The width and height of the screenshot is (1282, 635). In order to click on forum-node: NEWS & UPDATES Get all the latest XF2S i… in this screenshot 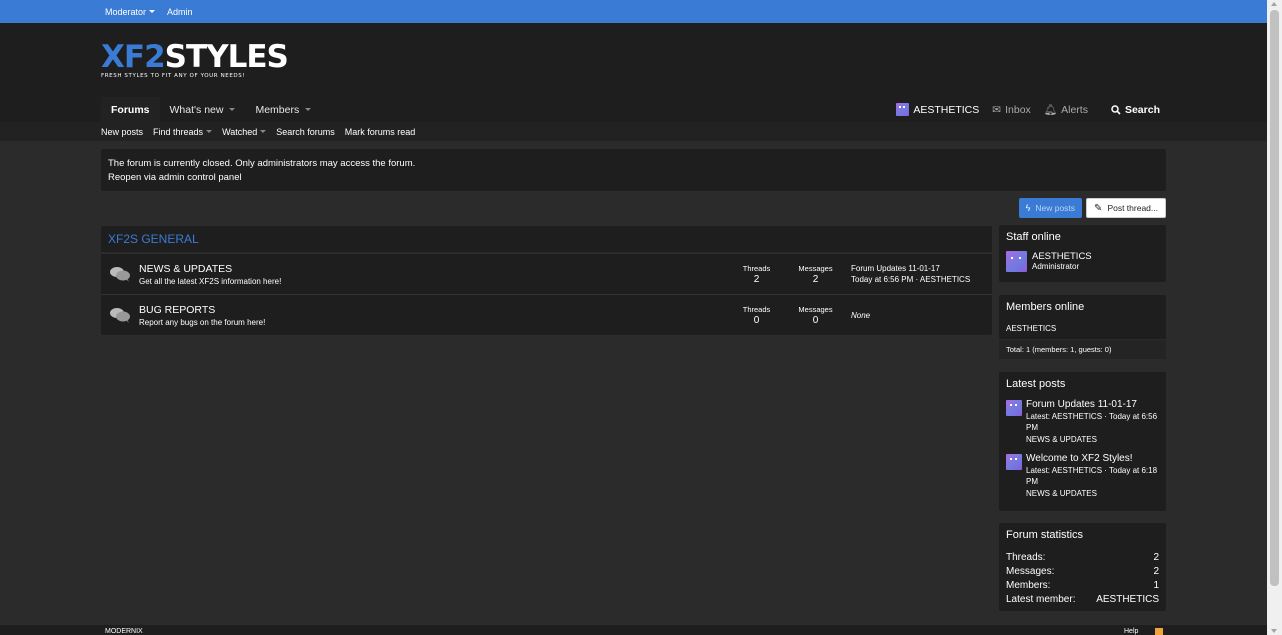, I will do `click(546, 273)`.